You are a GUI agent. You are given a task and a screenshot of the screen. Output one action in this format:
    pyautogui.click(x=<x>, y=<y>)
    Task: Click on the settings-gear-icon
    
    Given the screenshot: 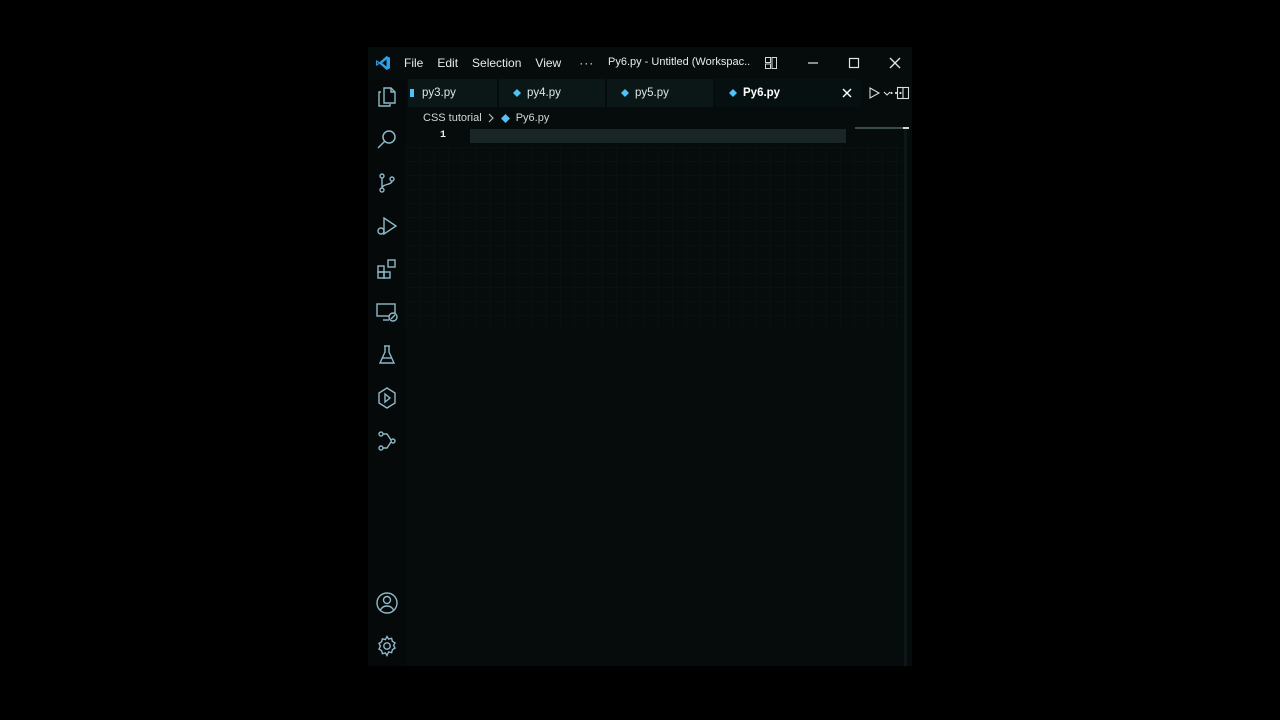 What is the action you would take?
    pyautogui.click(x=387, y=646)
    